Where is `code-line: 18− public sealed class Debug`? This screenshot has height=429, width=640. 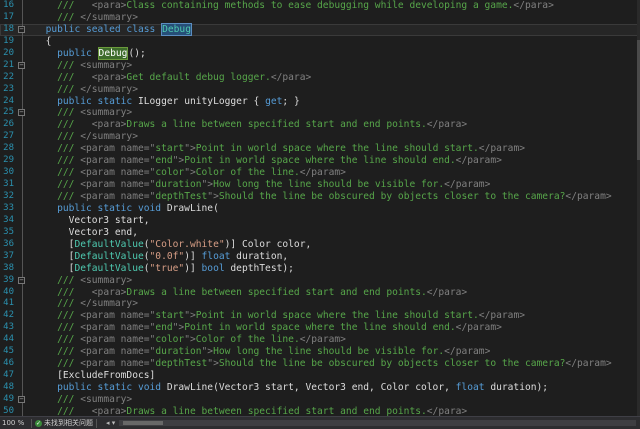 code-line: 18− public sealed class Debug is located at coordinates (320, 29).